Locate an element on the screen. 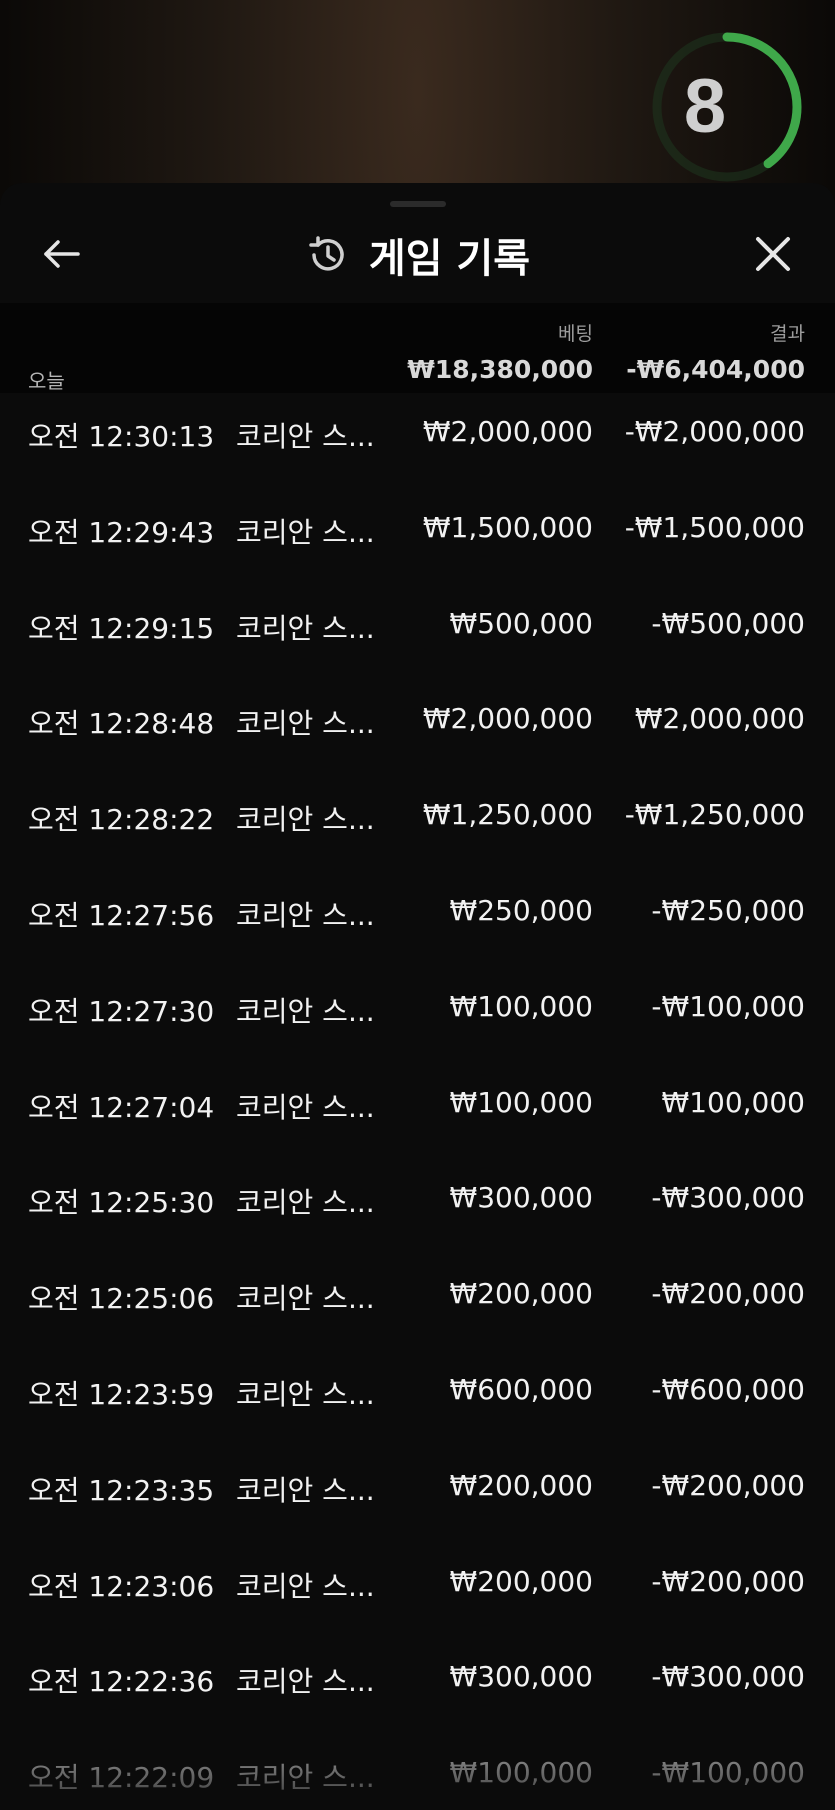 The image size is (835, 1810). history-row: 오전 12:23:06 코리안 스... ₩200,000 -₩200,000 is located at coordinates (417, 1591).